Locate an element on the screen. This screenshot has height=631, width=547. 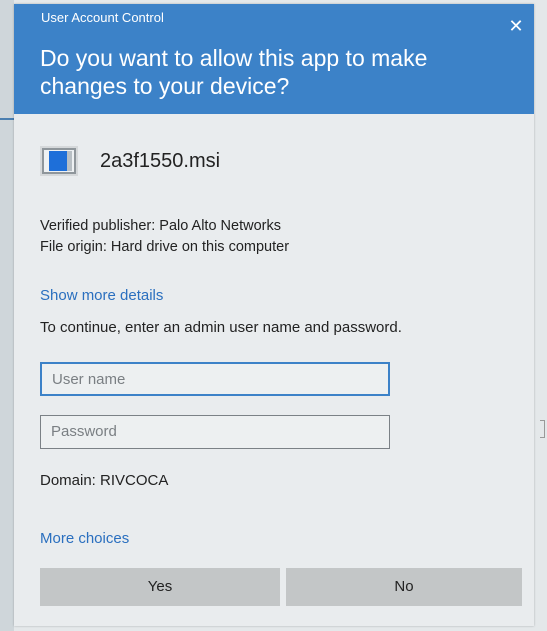
no-button: No is located at coordinates (404, 587).